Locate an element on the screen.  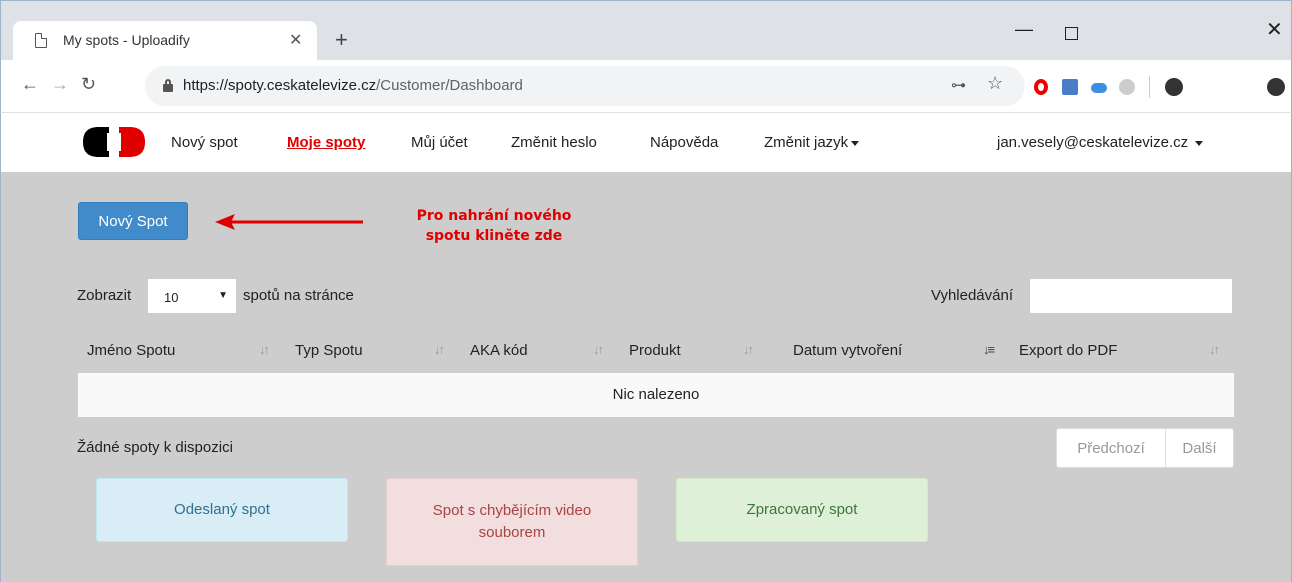
page-size-select: 10 ▼ is located at coordinates (192, 296).